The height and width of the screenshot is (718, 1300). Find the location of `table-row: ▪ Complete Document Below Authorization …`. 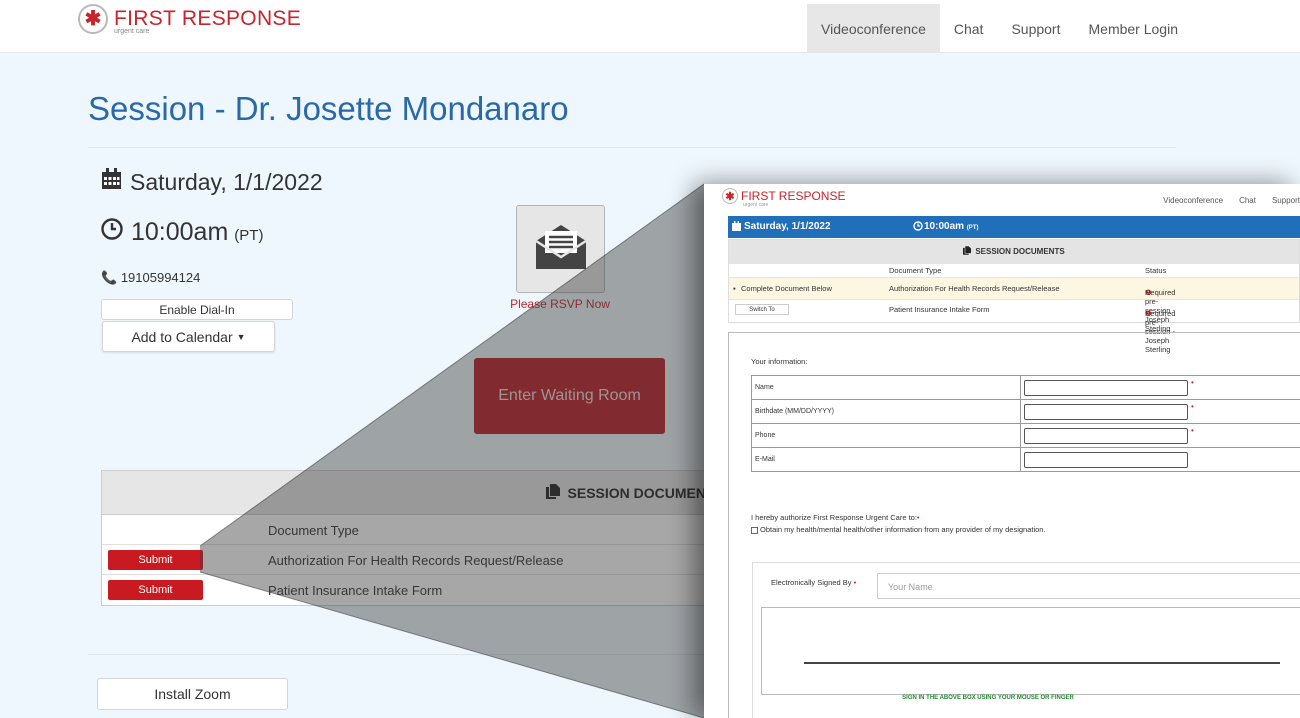

table-row: ▪ Complete Document Below Authorization … is located at coordinates (1014, 305).